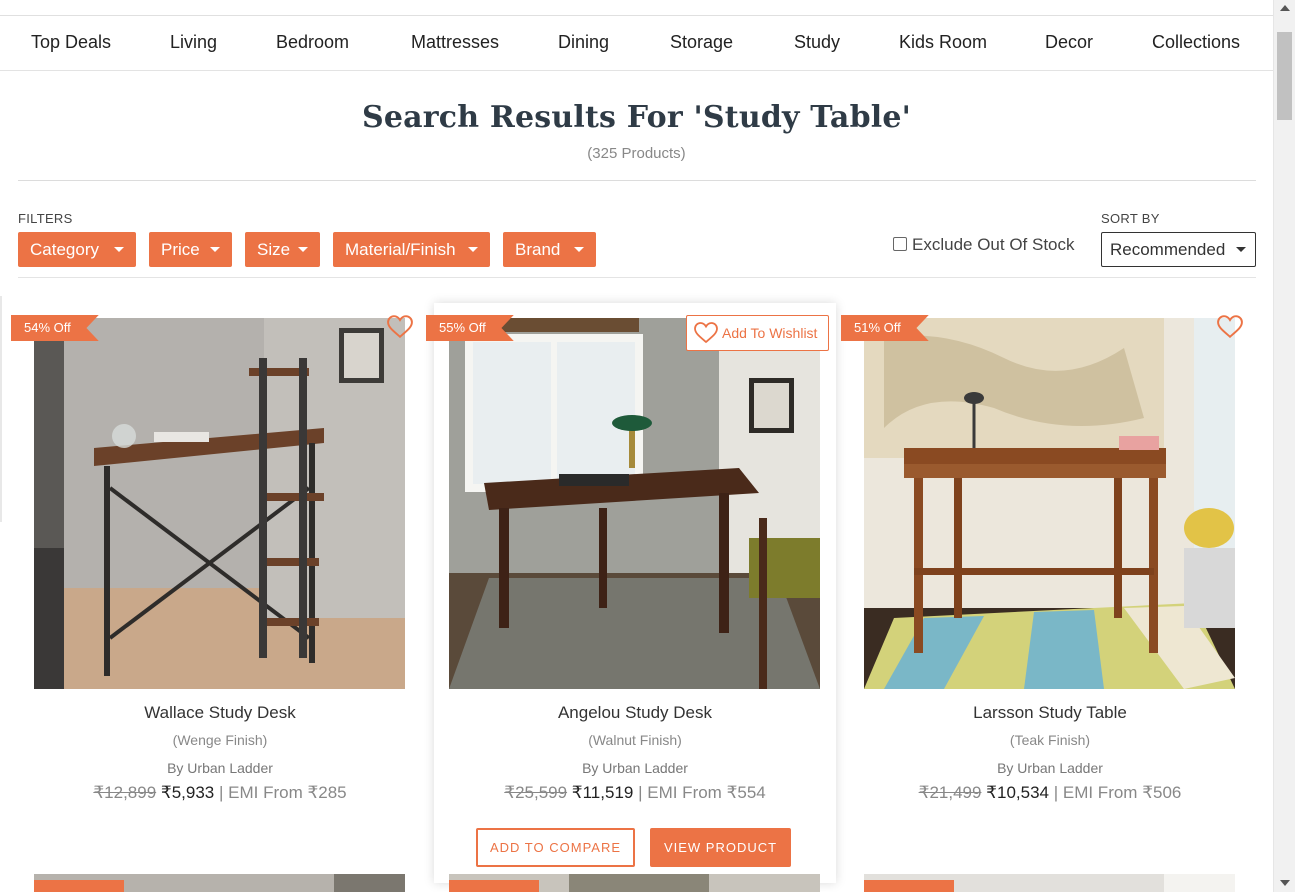  Describe the element at coordinates (1285, 8) in the screenshot. I see `scroll-up-icon` at that location.